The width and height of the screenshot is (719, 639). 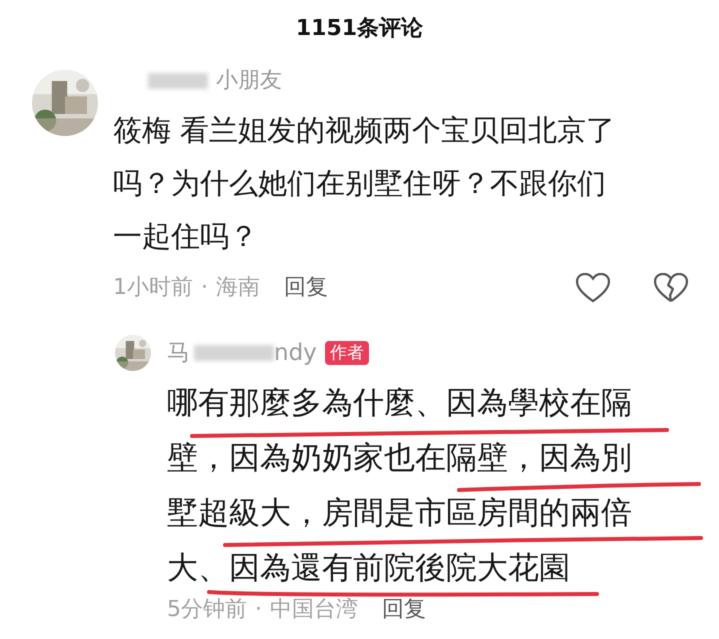 What do you see at coordinates (360, 28) in the screenshot?
I see `comment-count-title: 1151条评论` at bounding box center [360, 28].